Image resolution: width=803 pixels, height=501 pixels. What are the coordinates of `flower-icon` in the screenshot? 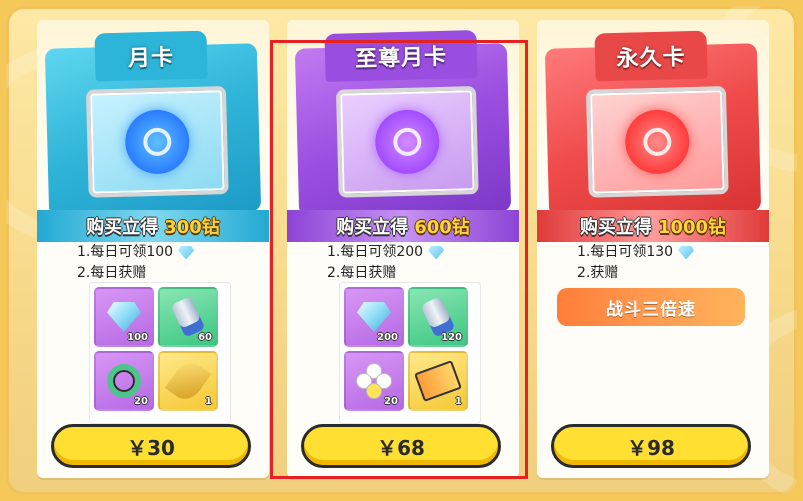 It's located at (374, 381).